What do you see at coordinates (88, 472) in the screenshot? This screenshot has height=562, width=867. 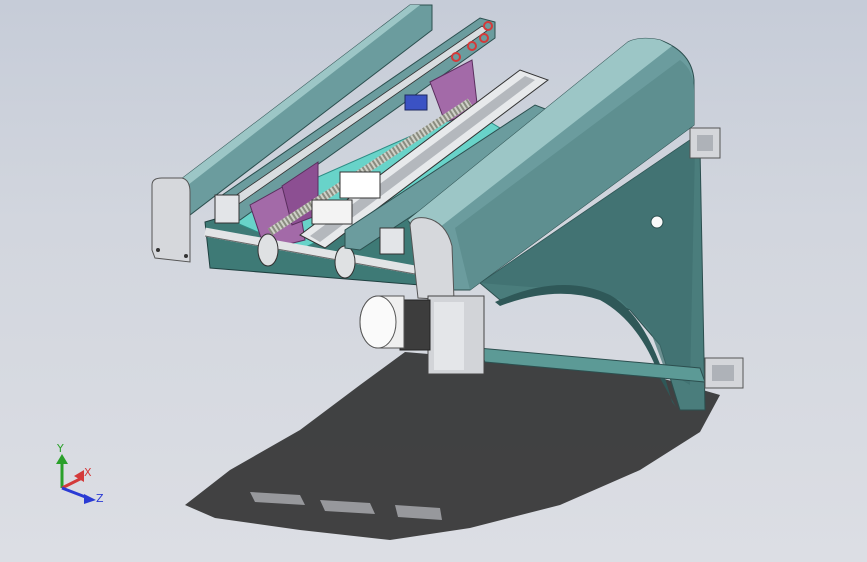 I see `x-axis-label: X` at bounding box center [88, 472].